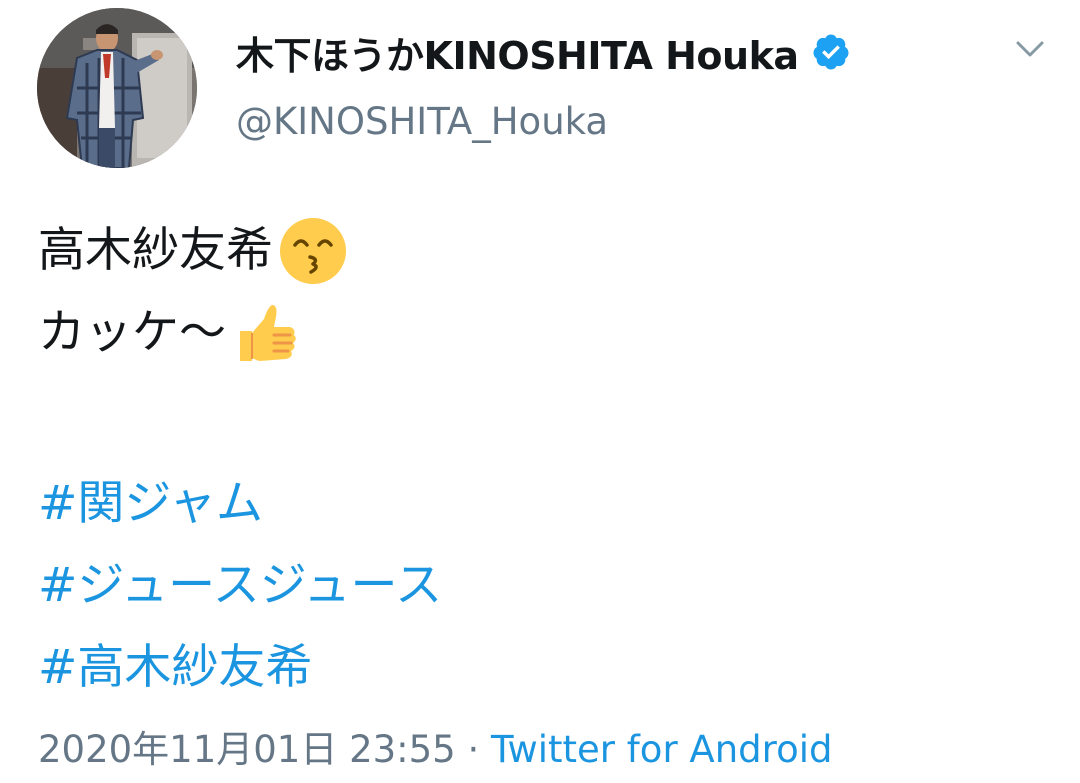 The height and width of the screenshot is (783, 1080). What do you see at coordinates (240, 668) in the screenshot?
I see `hashtag-link: #高木紗友希` at bounding box center [240, 668].